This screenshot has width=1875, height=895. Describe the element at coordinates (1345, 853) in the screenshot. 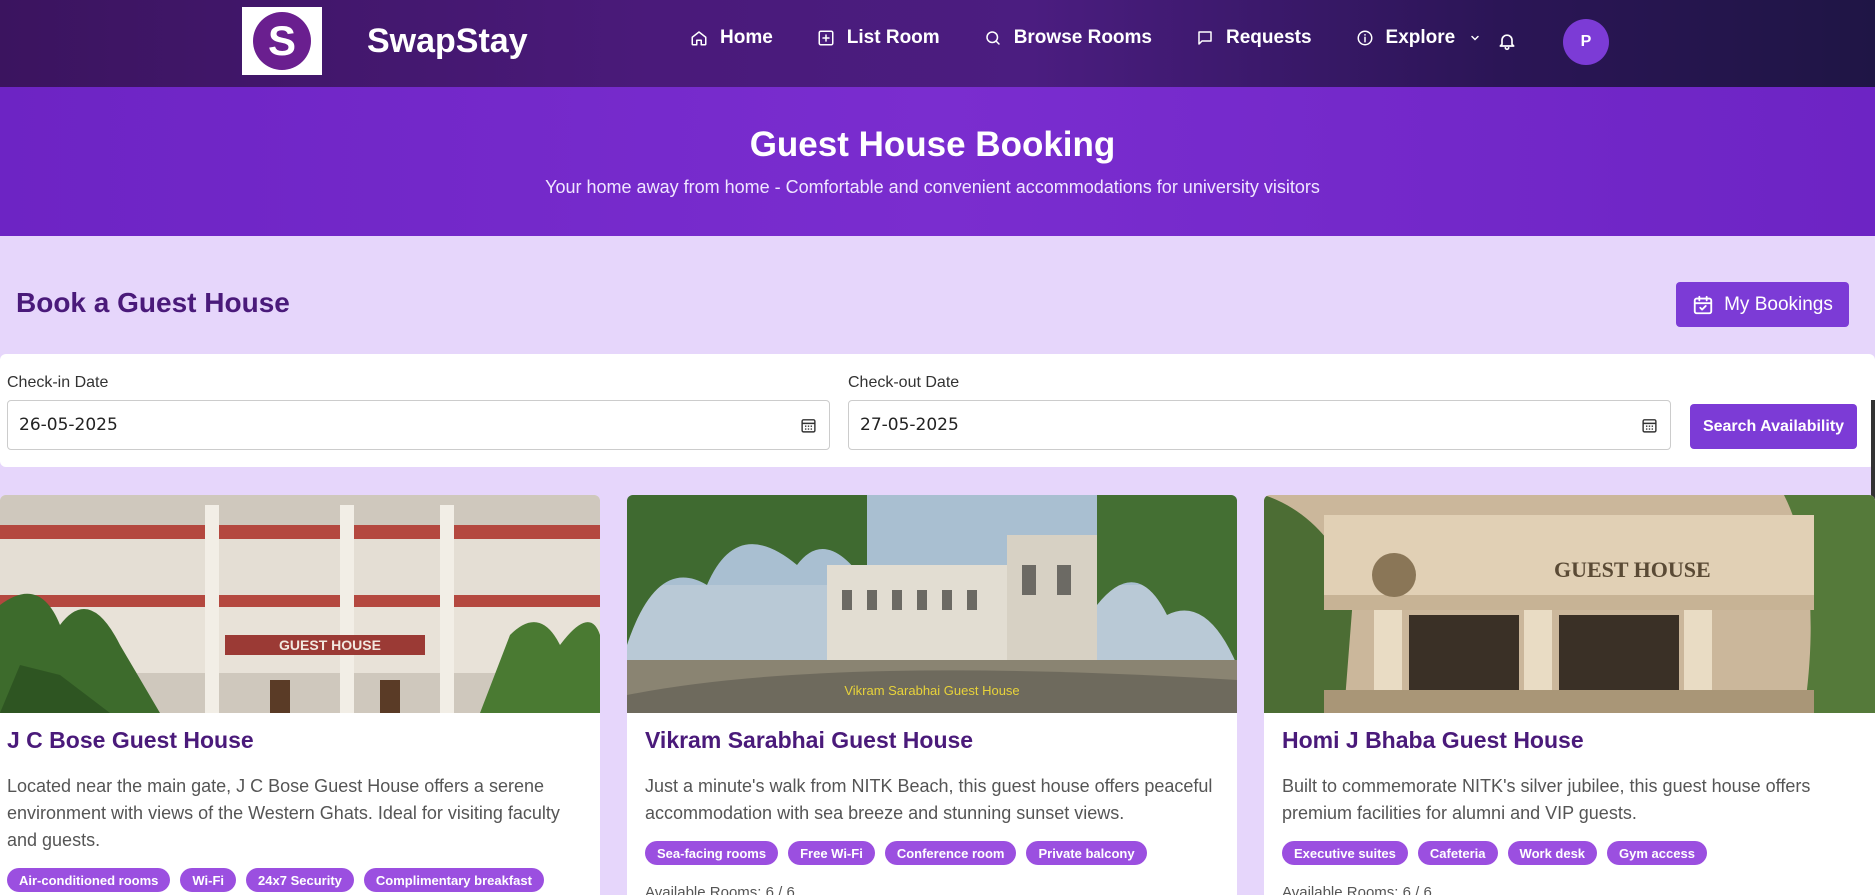

I see `amenity-tag: Executive suites` at that location.